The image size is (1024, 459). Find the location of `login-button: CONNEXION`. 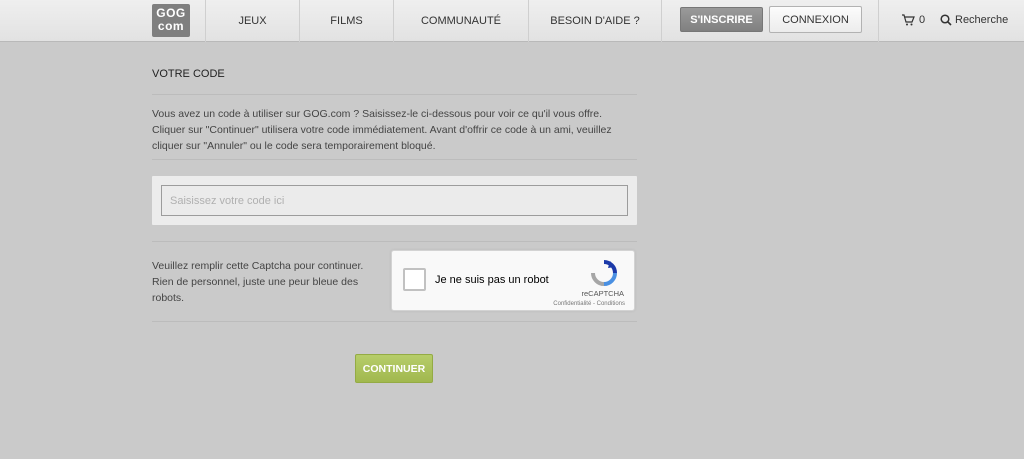

login-button: CONNEXION is located at coordinates (815, 19).